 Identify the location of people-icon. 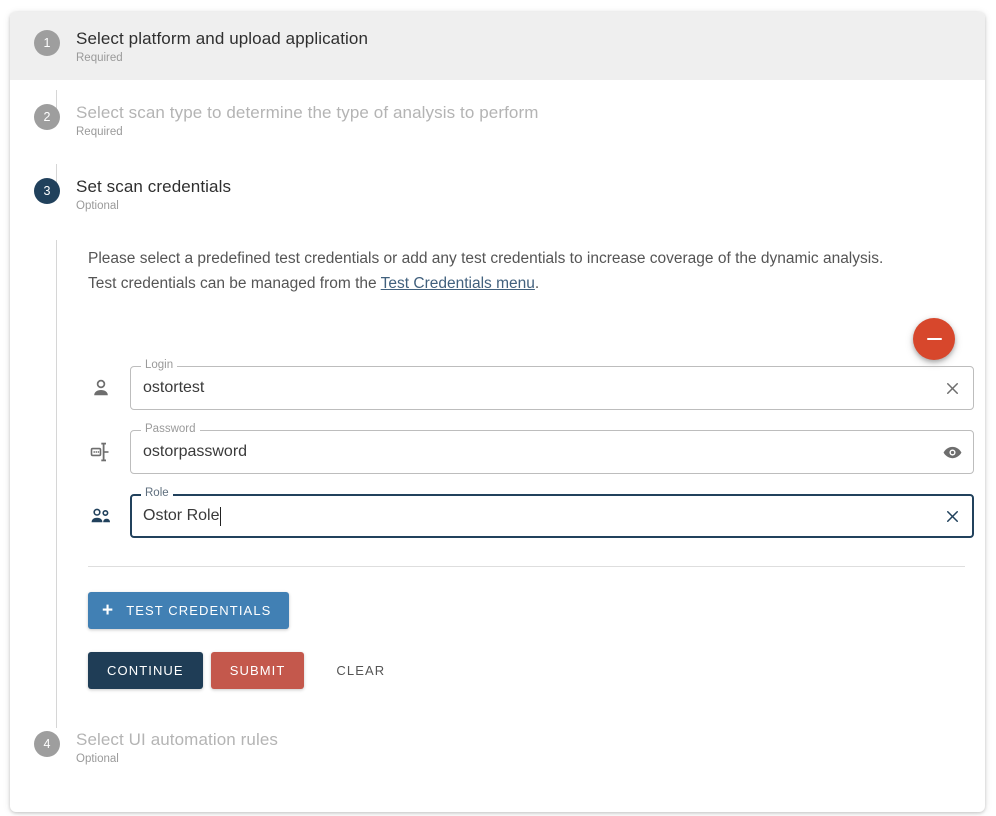
(101, 516).